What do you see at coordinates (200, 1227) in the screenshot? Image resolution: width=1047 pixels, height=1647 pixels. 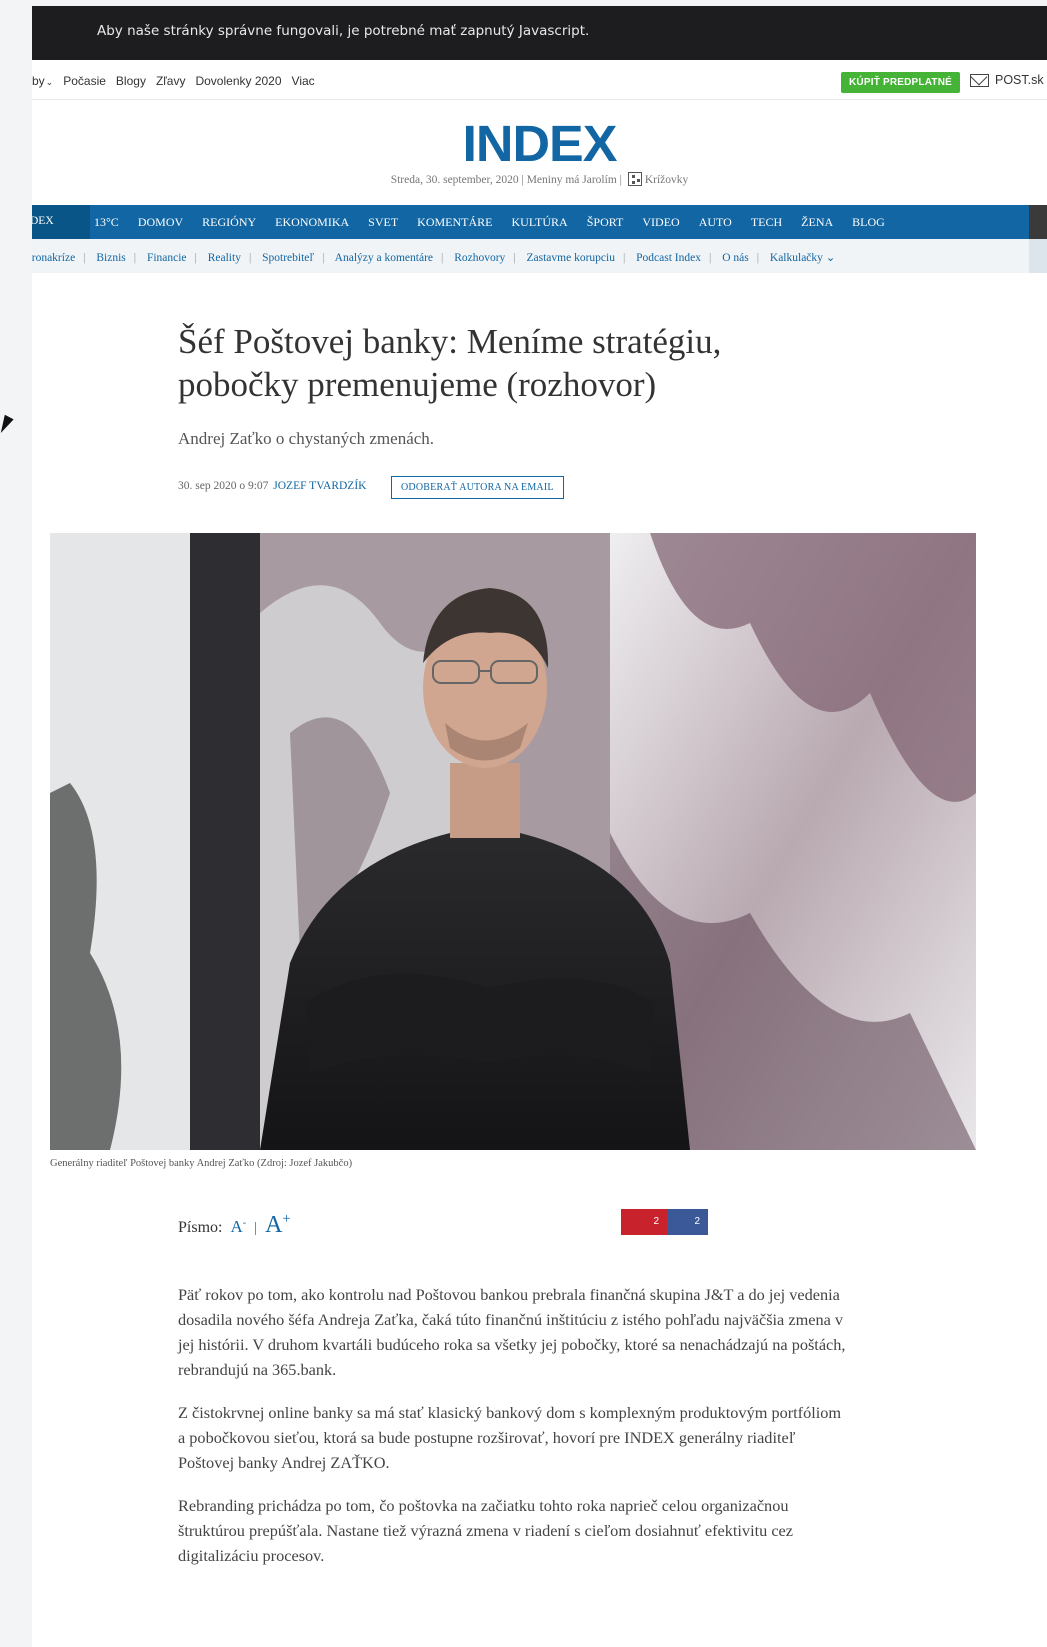 I see `font-label: Písmo:` at bounding box center [200, 1227].